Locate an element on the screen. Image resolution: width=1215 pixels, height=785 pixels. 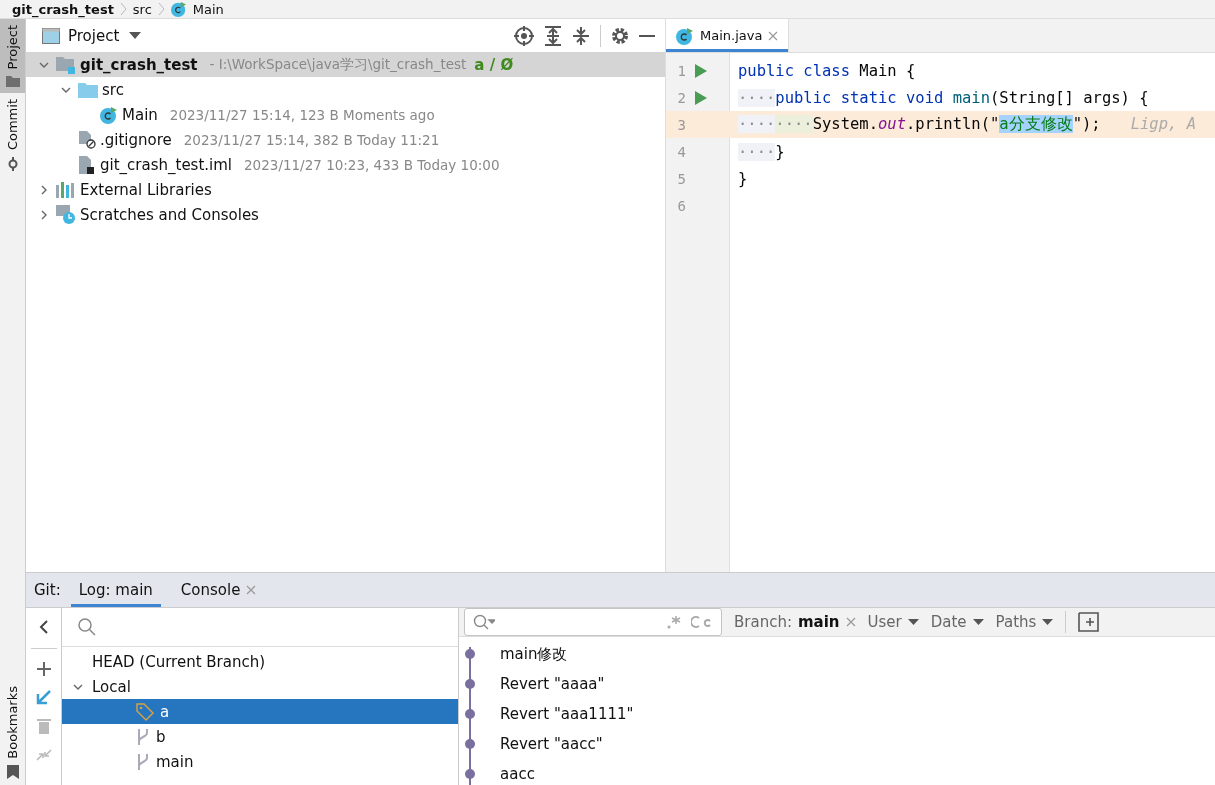
line-number: 4 is located at coordinates (681, 151).